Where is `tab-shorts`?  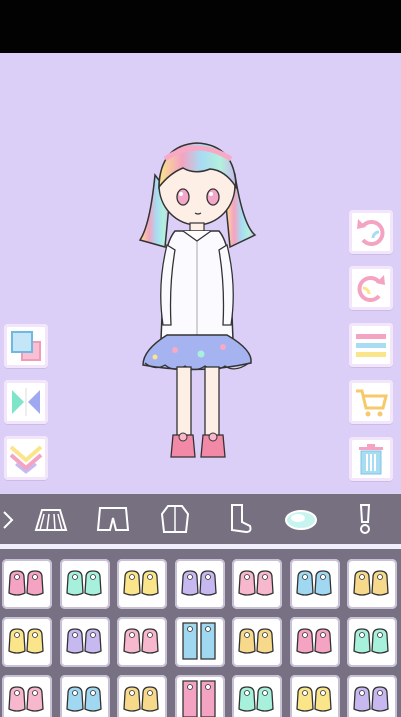 tab-shorts is located at coordinates (113, 519).